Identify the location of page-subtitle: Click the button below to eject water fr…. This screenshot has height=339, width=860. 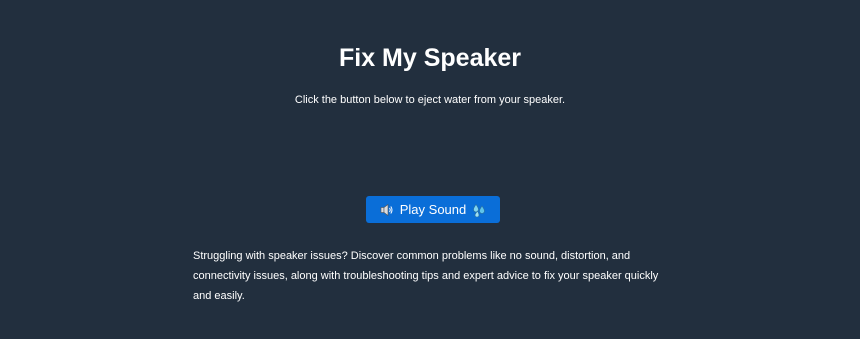
(430, 100).